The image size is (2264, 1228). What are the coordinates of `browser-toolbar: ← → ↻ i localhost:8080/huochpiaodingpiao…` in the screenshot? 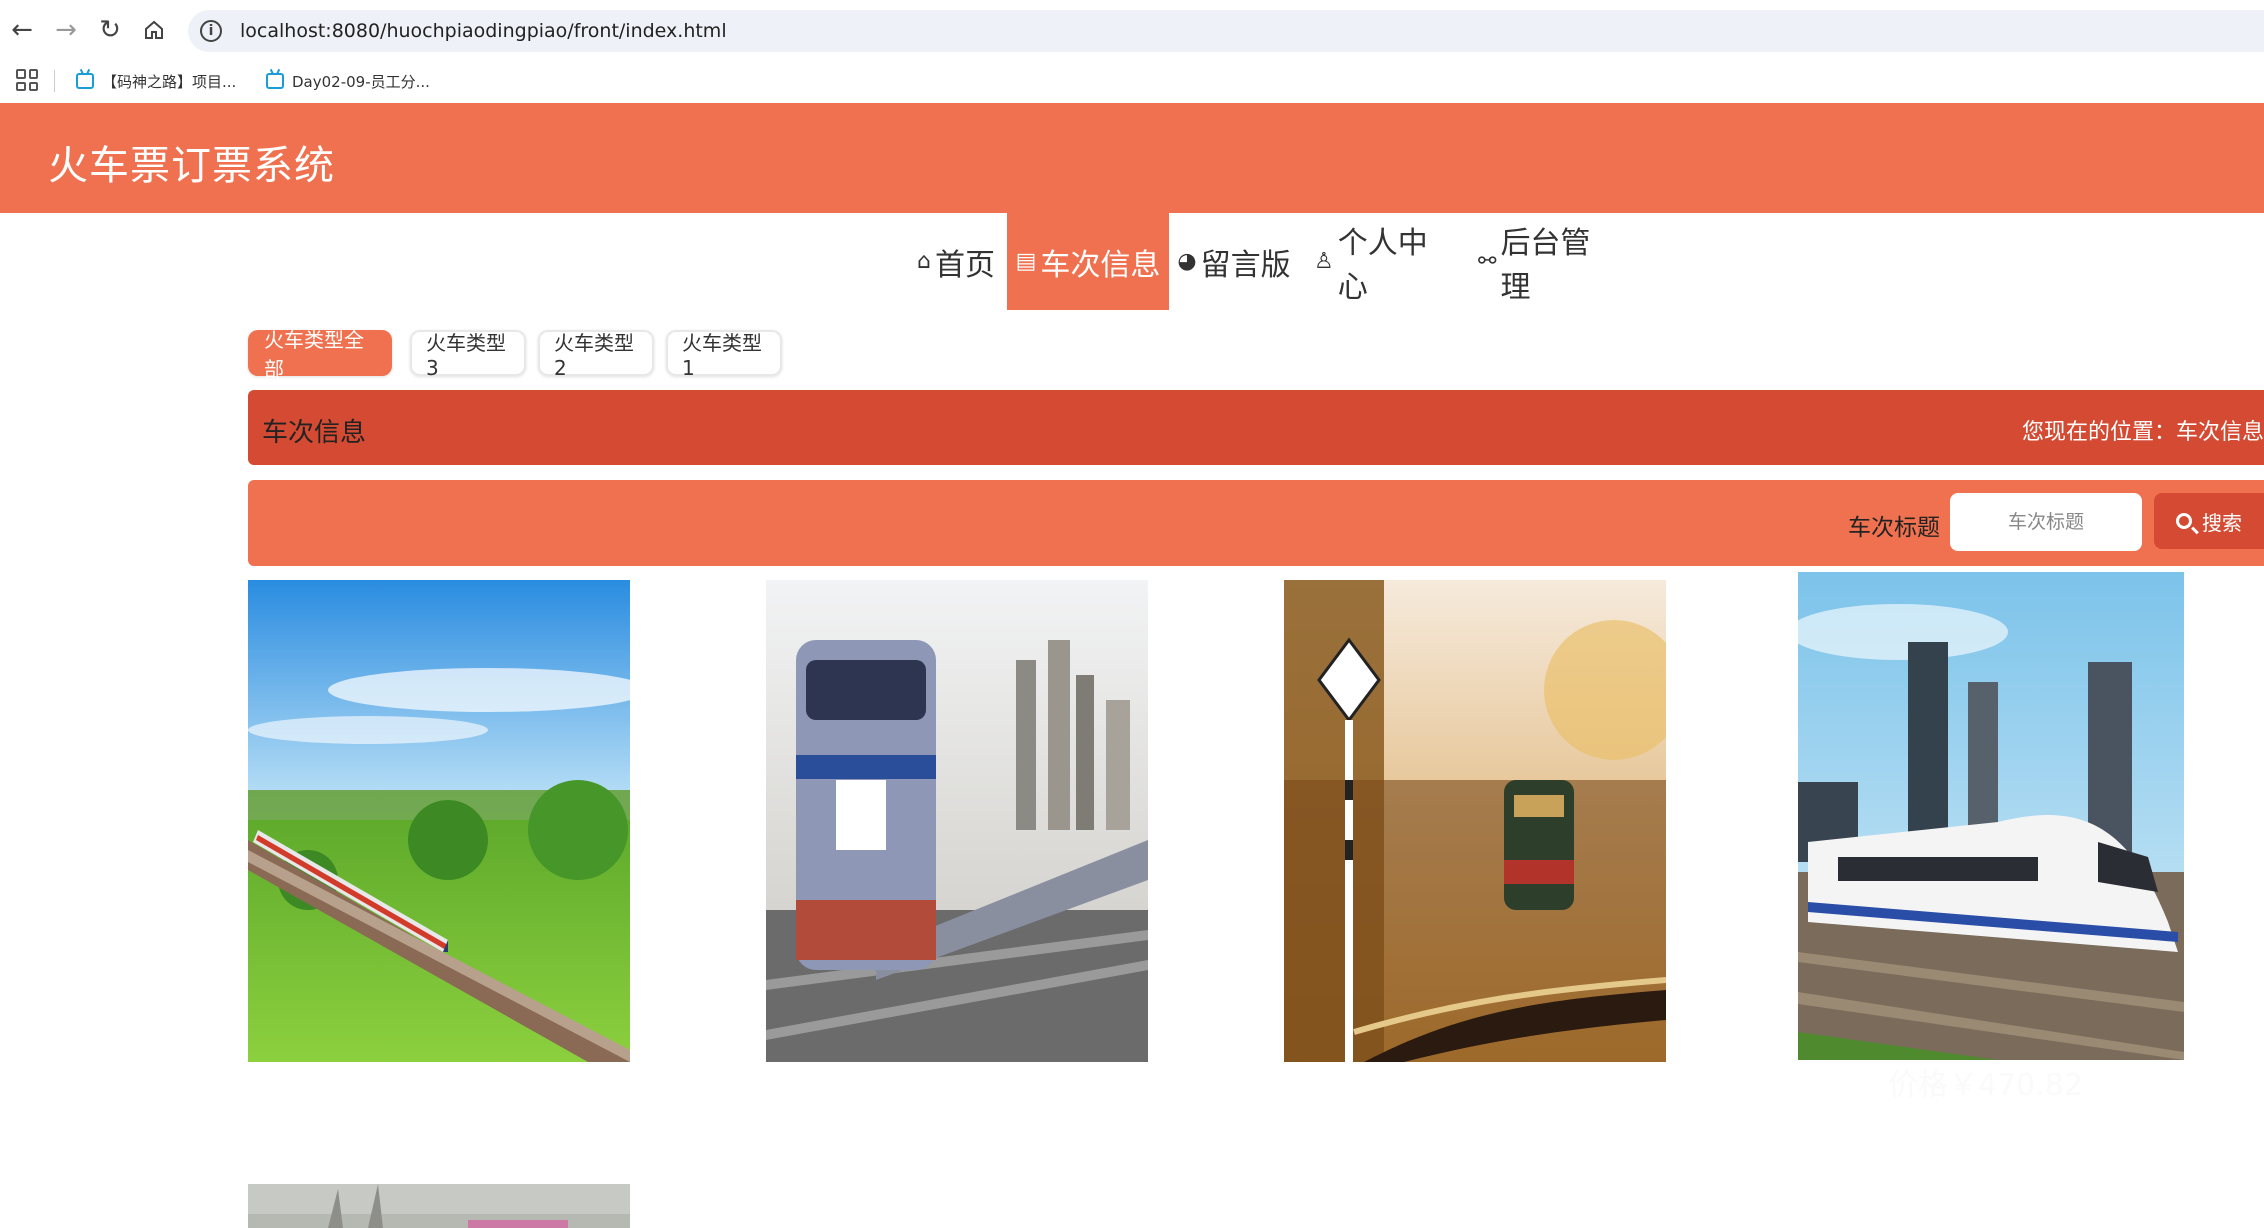 It's located at (1132, 30).